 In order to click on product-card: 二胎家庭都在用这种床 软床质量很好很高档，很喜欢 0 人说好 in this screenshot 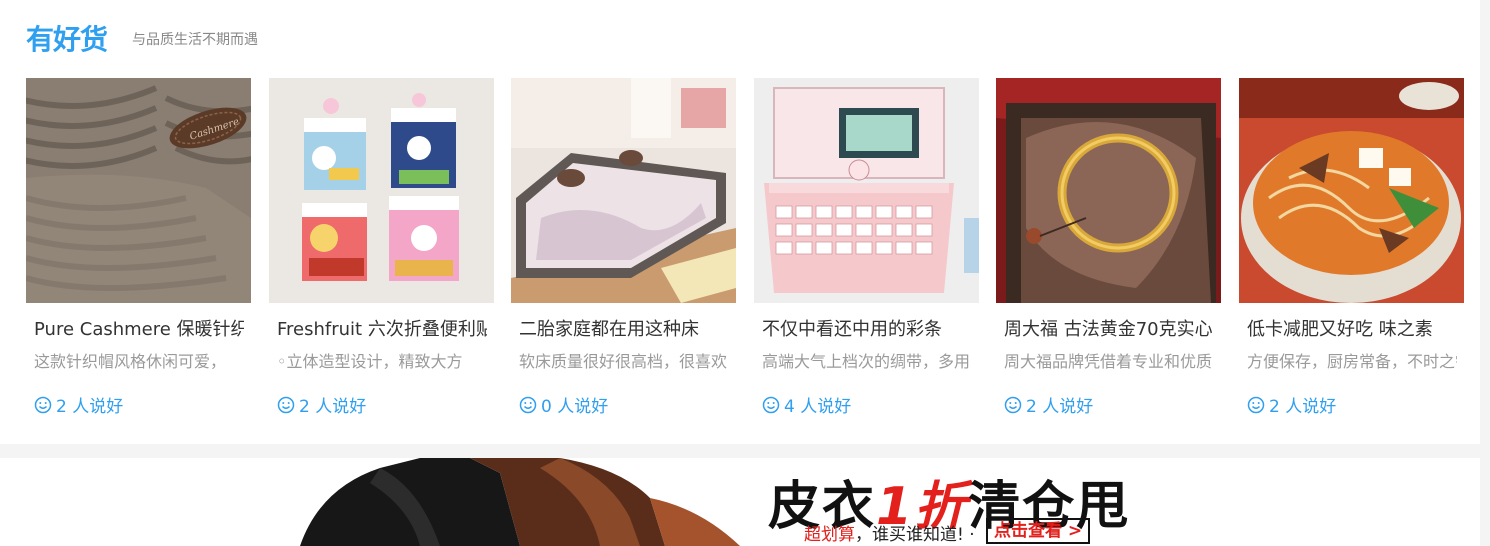, I will do `click(623, 253)`.